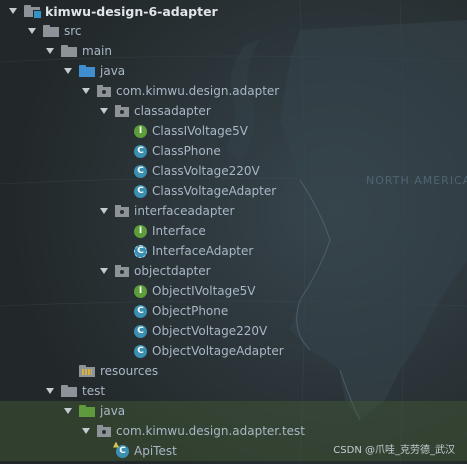 Image resolution: width=467 pixels, height=464 pixels. Describe the element at coordinates (87, 411) in the screenshot. I see `test-source-folder-icon` at that location.